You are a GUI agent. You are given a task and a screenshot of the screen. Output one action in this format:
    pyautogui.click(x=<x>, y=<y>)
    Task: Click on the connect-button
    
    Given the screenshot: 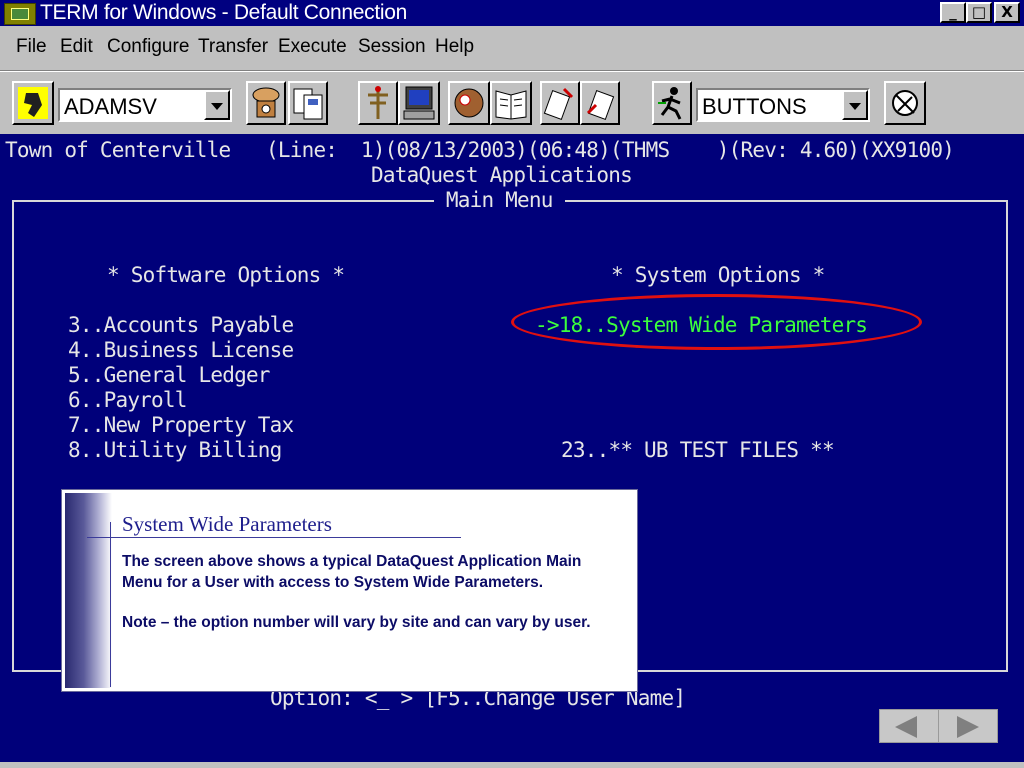 What is the action you would take?
    pyautogui.click(x=33, y=103)
    